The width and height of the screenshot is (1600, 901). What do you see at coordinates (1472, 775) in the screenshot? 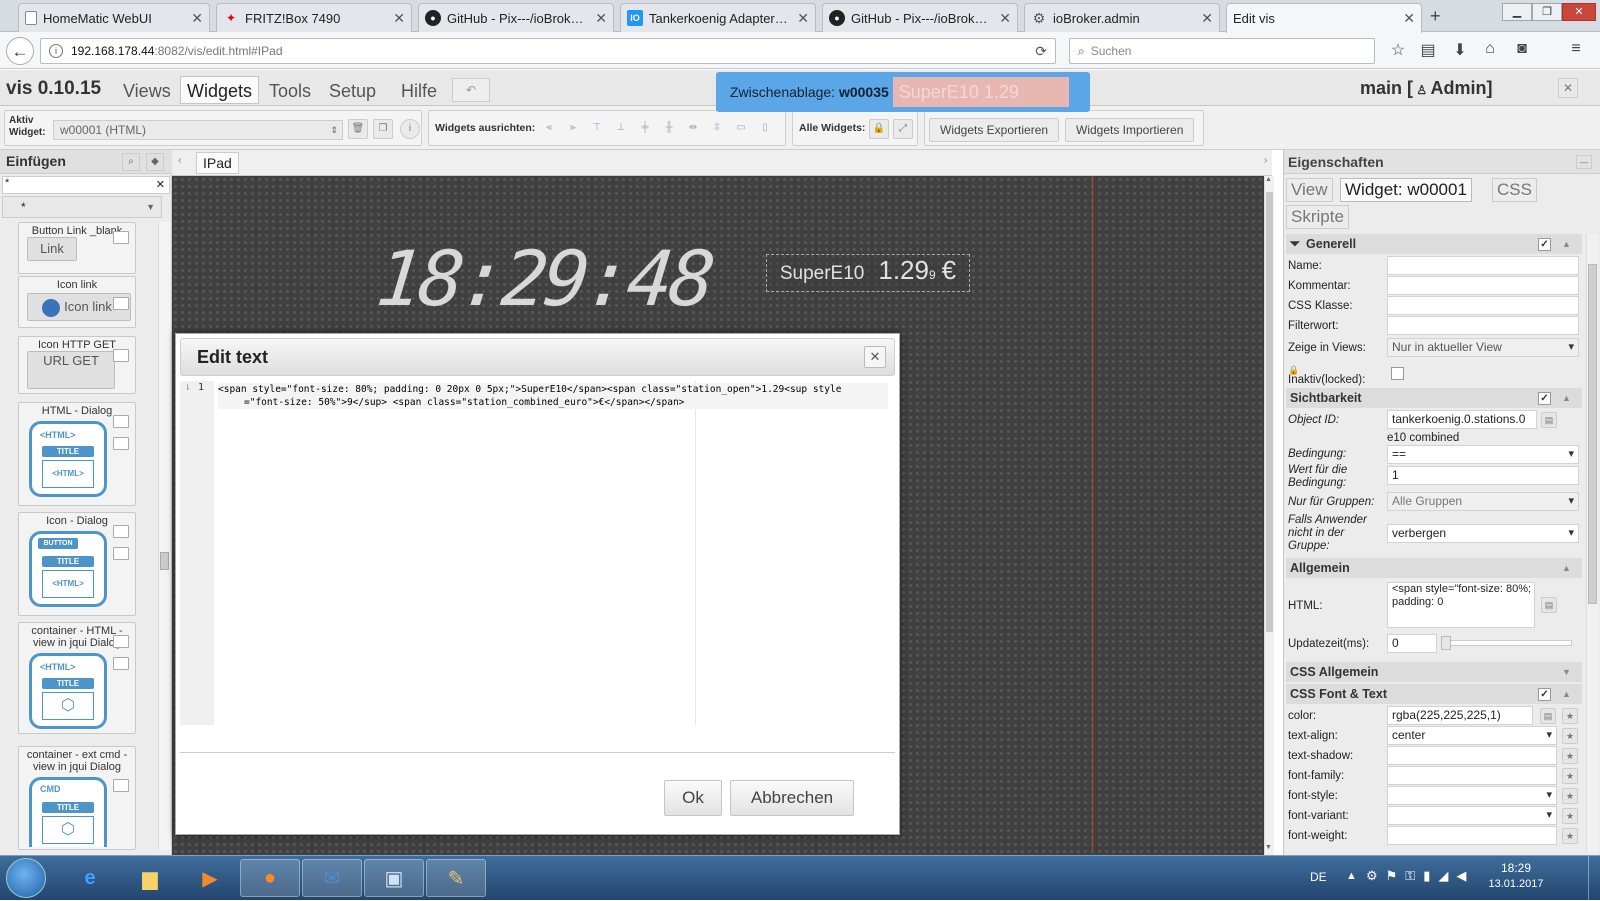
I see `font-family-input` at bounding box center [1472, 775].